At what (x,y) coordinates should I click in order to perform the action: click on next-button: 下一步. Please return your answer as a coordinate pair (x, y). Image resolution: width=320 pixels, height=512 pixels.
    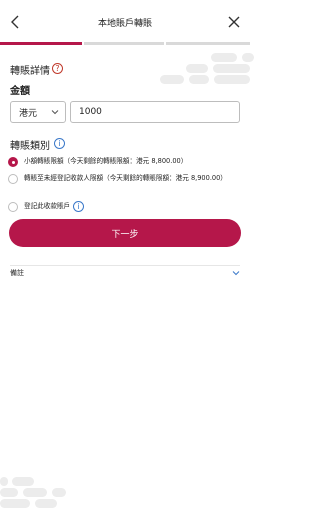
    Looking at the image, I should click on (125, 233).